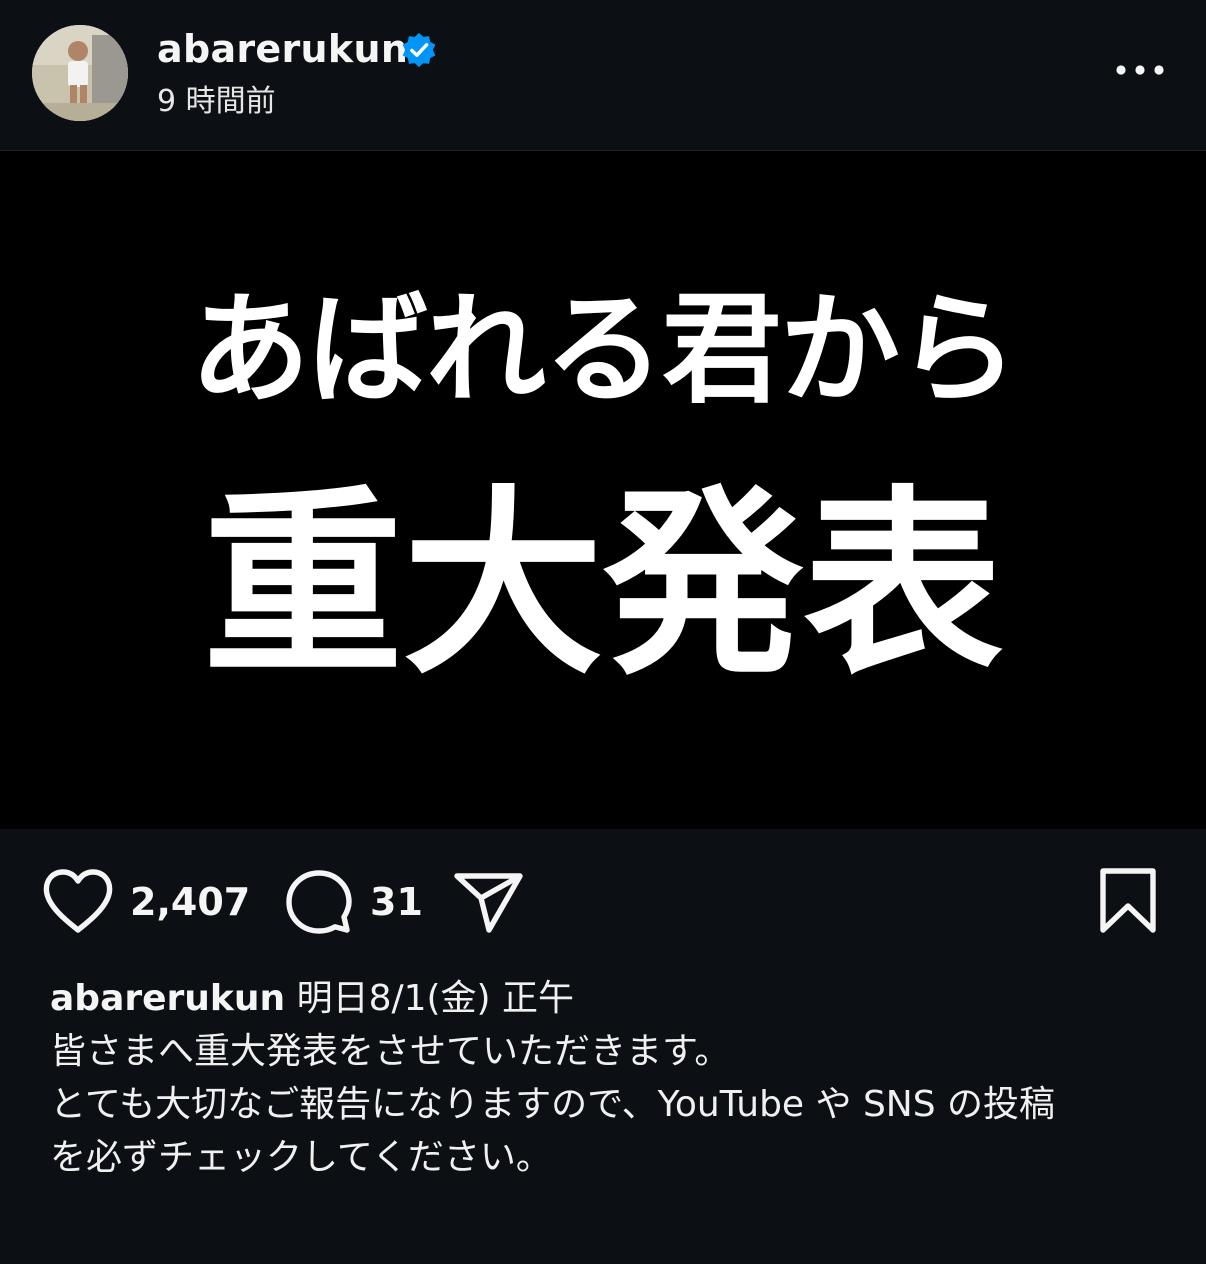 This screenshot has height=1264, width=1206. I want to click on post-image-headline: あばれる君から, so click(604, 349).